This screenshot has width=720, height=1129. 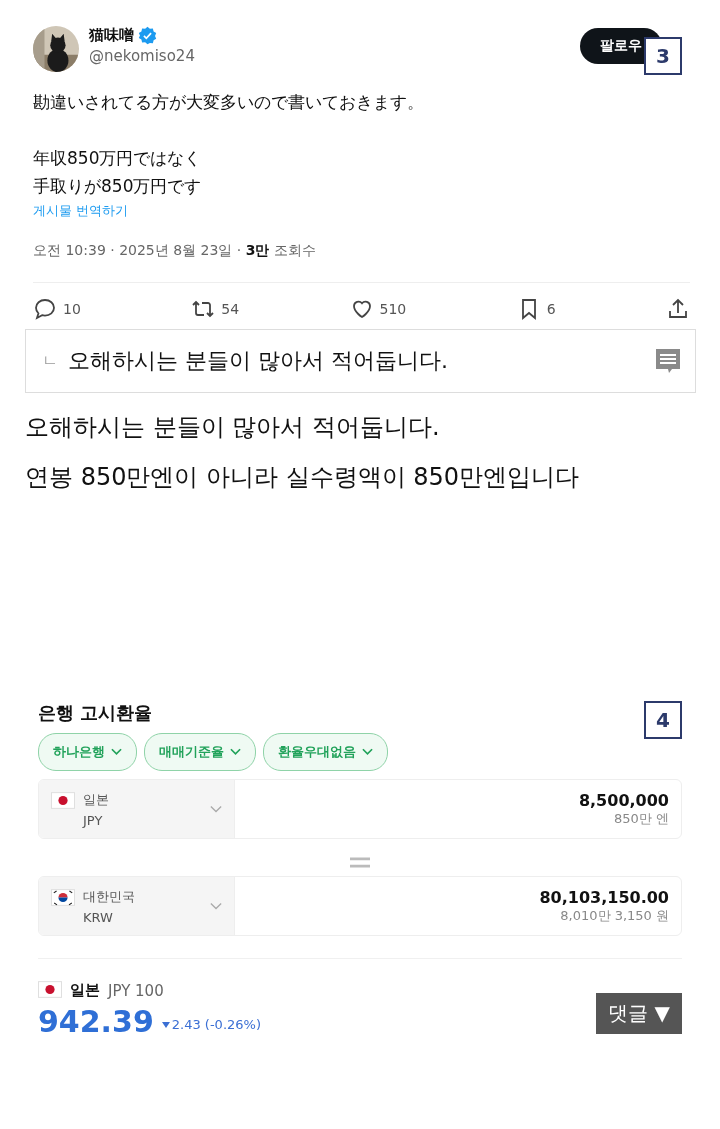 What do you see at coordinates (663, 720) in the screenshot?
I see `image-number: 4` at bounding box center [663, 720].